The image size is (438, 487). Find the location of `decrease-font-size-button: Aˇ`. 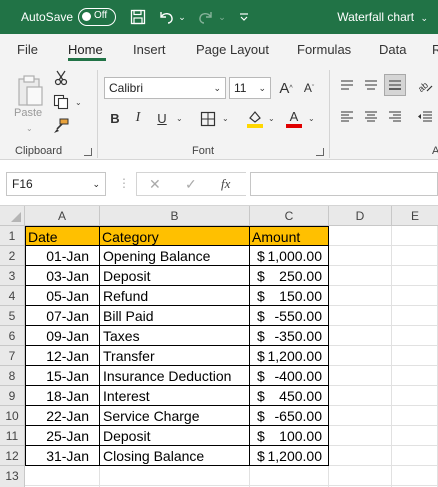

decrease-font-size-button: Aˇ is located at coordinates (309, 88).